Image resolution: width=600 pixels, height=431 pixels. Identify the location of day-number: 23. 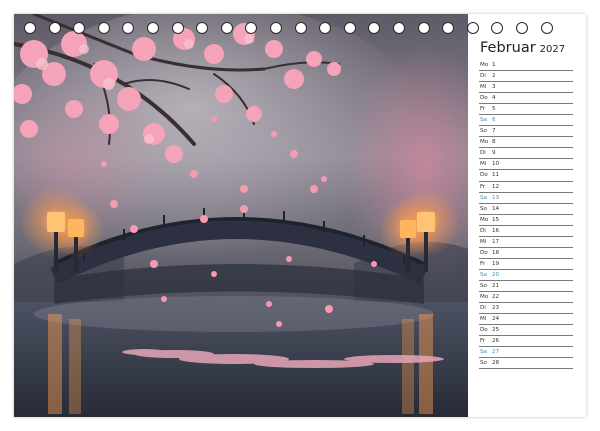
(496, 308).